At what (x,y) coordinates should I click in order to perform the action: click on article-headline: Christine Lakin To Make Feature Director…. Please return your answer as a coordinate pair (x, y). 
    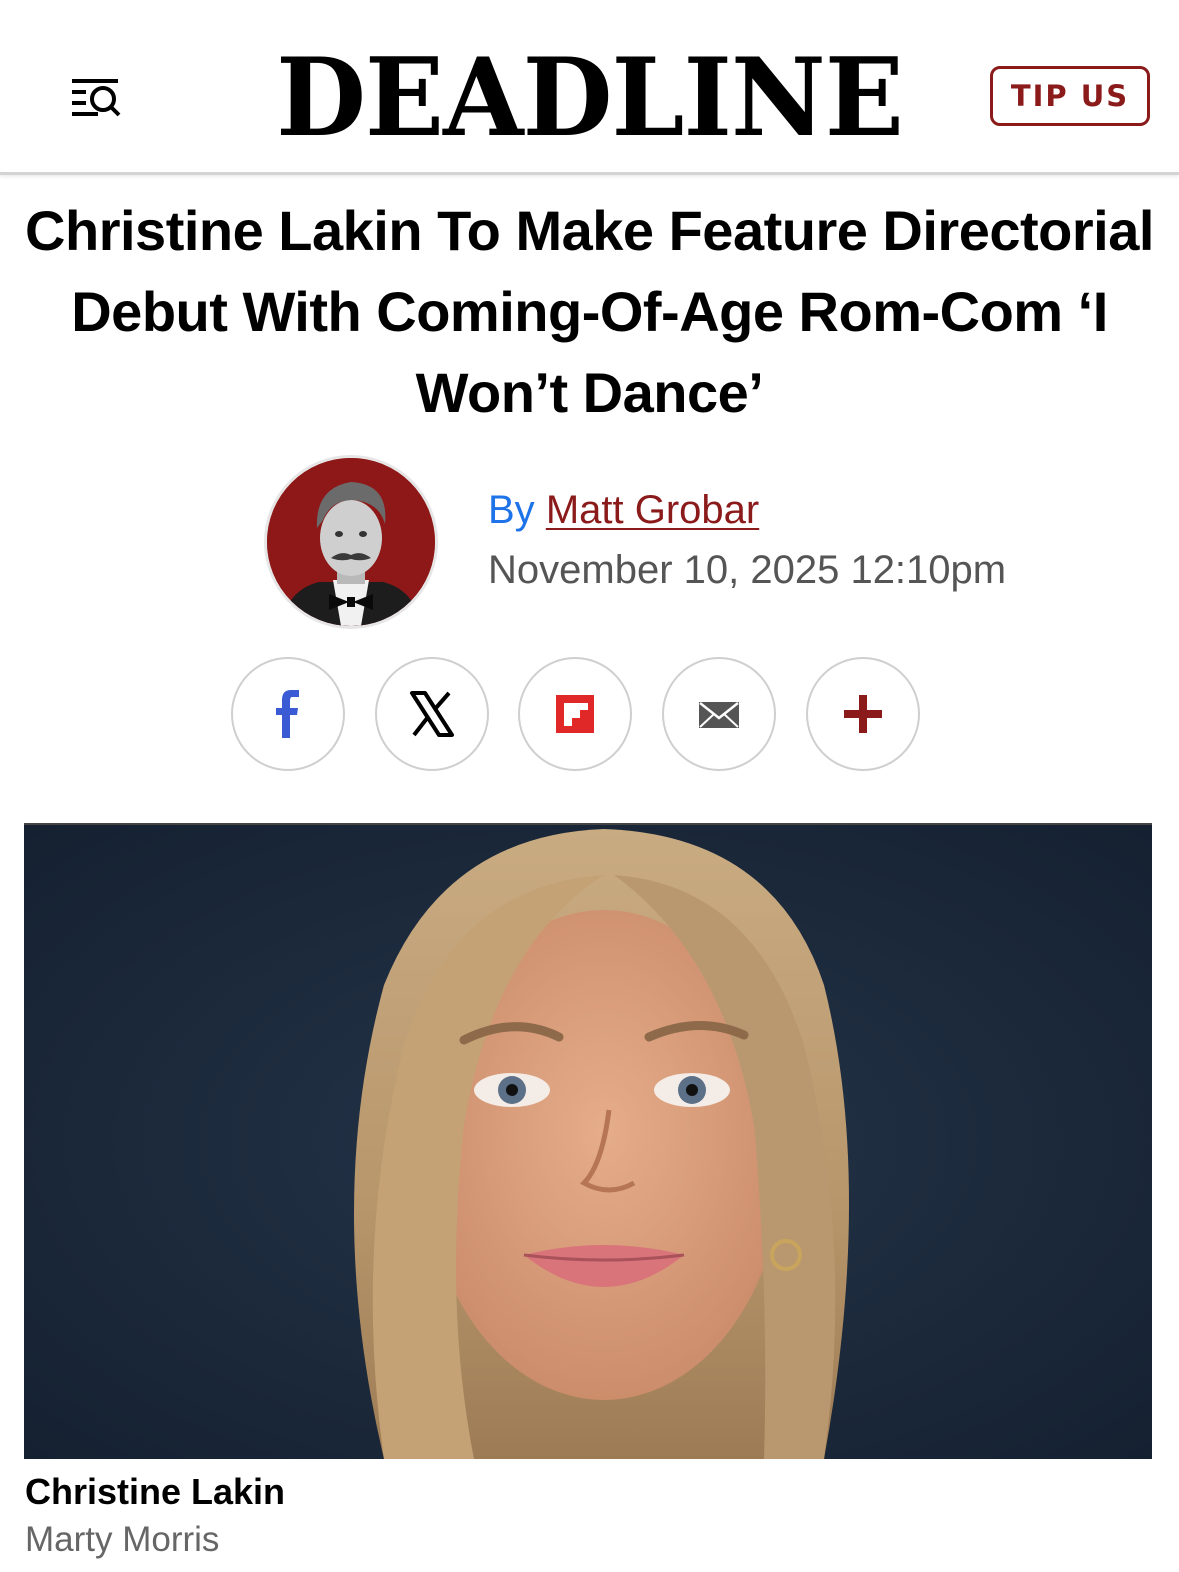
    Looking at the image, I should click on (589, 311).